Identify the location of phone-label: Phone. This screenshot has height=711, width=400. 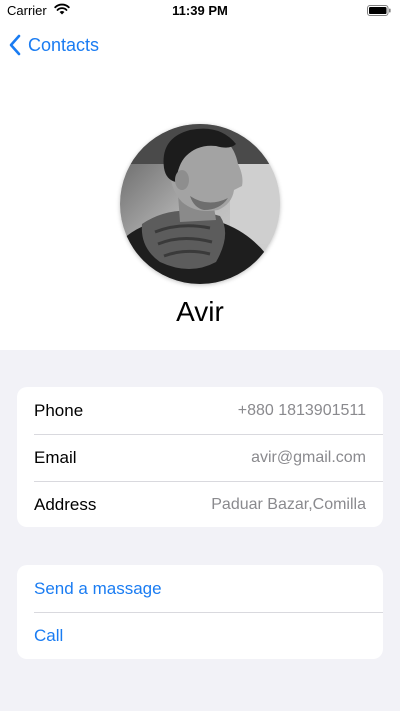
(59, 410).